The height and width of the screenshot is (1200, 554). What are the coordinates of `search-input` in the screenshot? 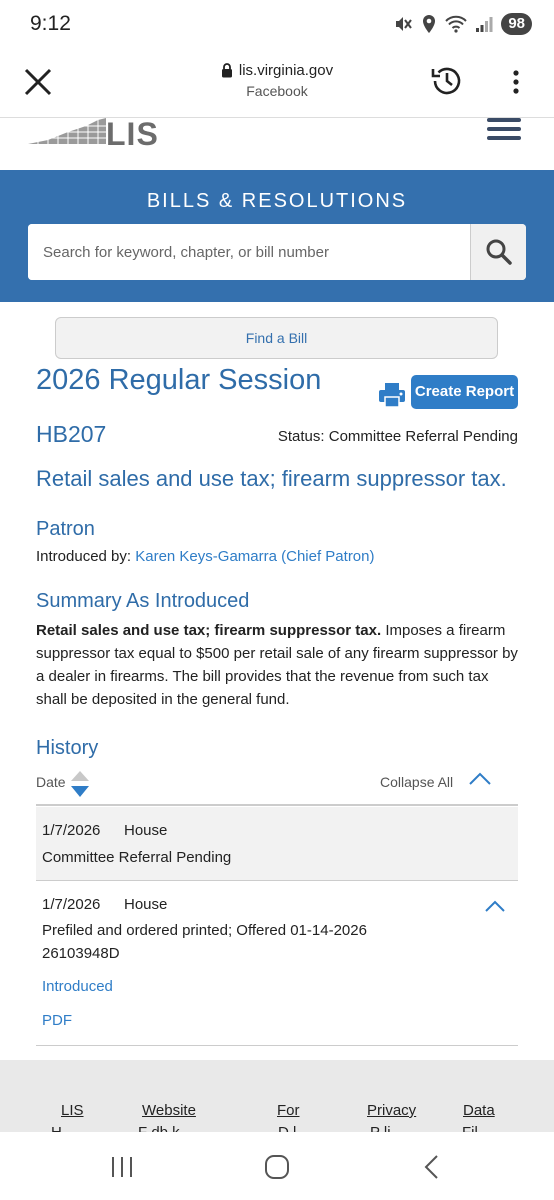 It's located at (249, 252).